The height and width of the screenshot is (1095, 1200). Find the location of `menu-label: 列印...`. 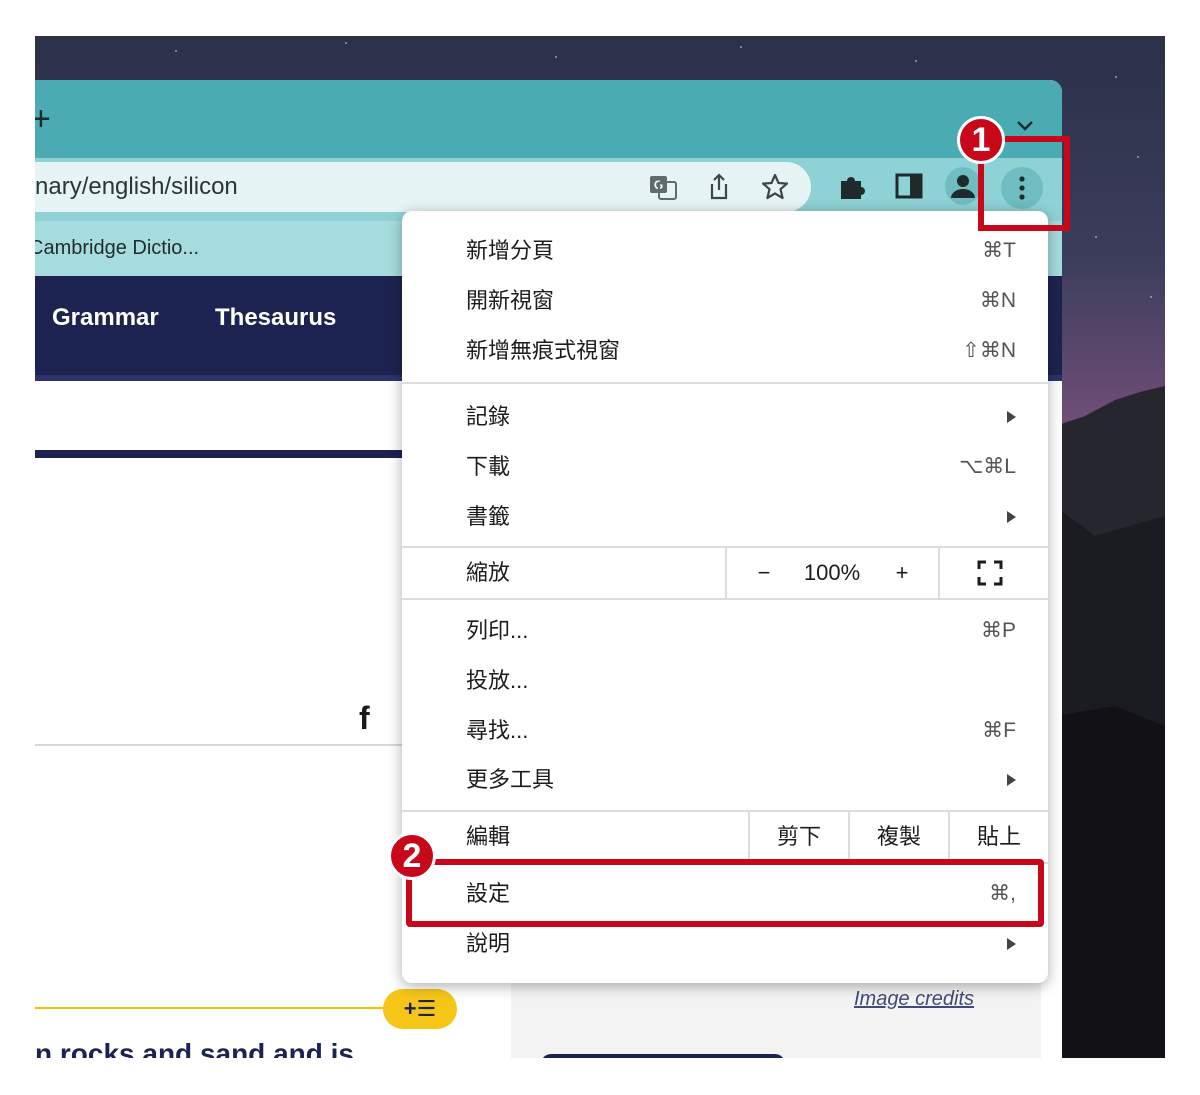

menu-label: 列印... is located at coordinates (497, 630).